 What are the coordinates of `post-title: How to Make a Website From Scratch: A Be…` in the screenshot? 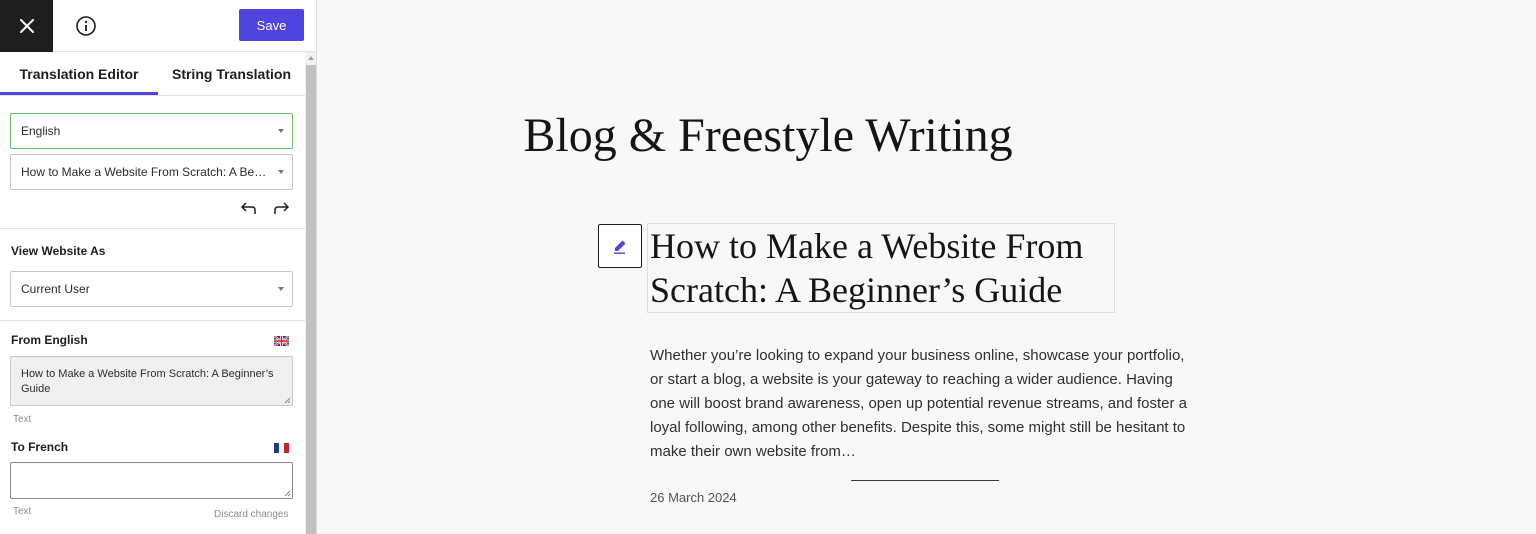 It's located at (881, 268).